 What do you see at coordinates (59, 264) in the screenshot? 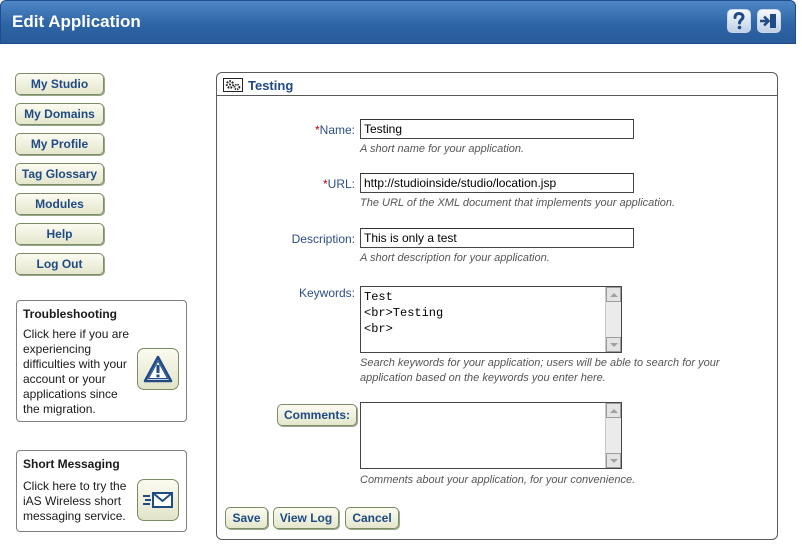
I see `nav-log-out-button: Log Out` at bounding box center [59, 264].